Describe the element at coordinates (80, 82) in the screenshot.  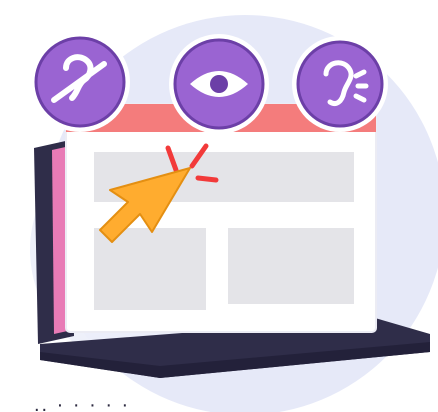
I see `hearing-disabled-badge` at that location.